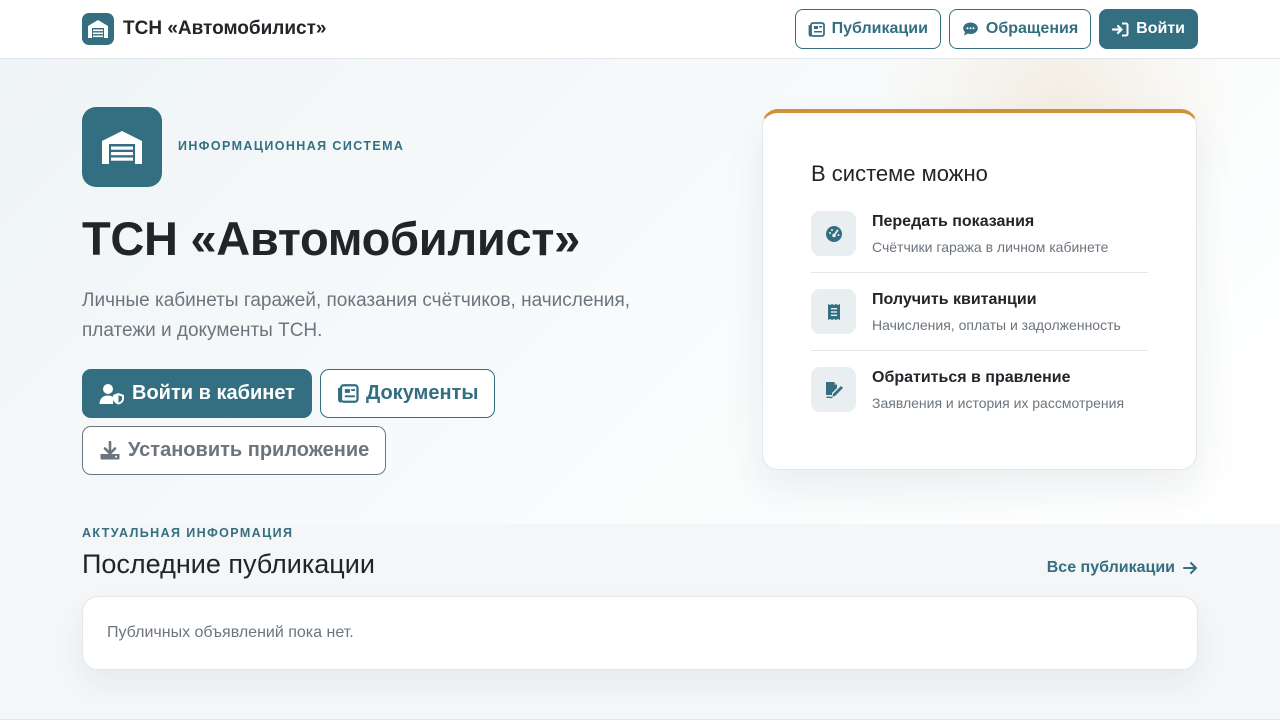  What do you see at coordinates (291, 146) in the screenshot?
I see `hero-eyebrow: ИНФОРМАЦИОННАЯ СИСТЕМА` at bounding box center [291, 146].